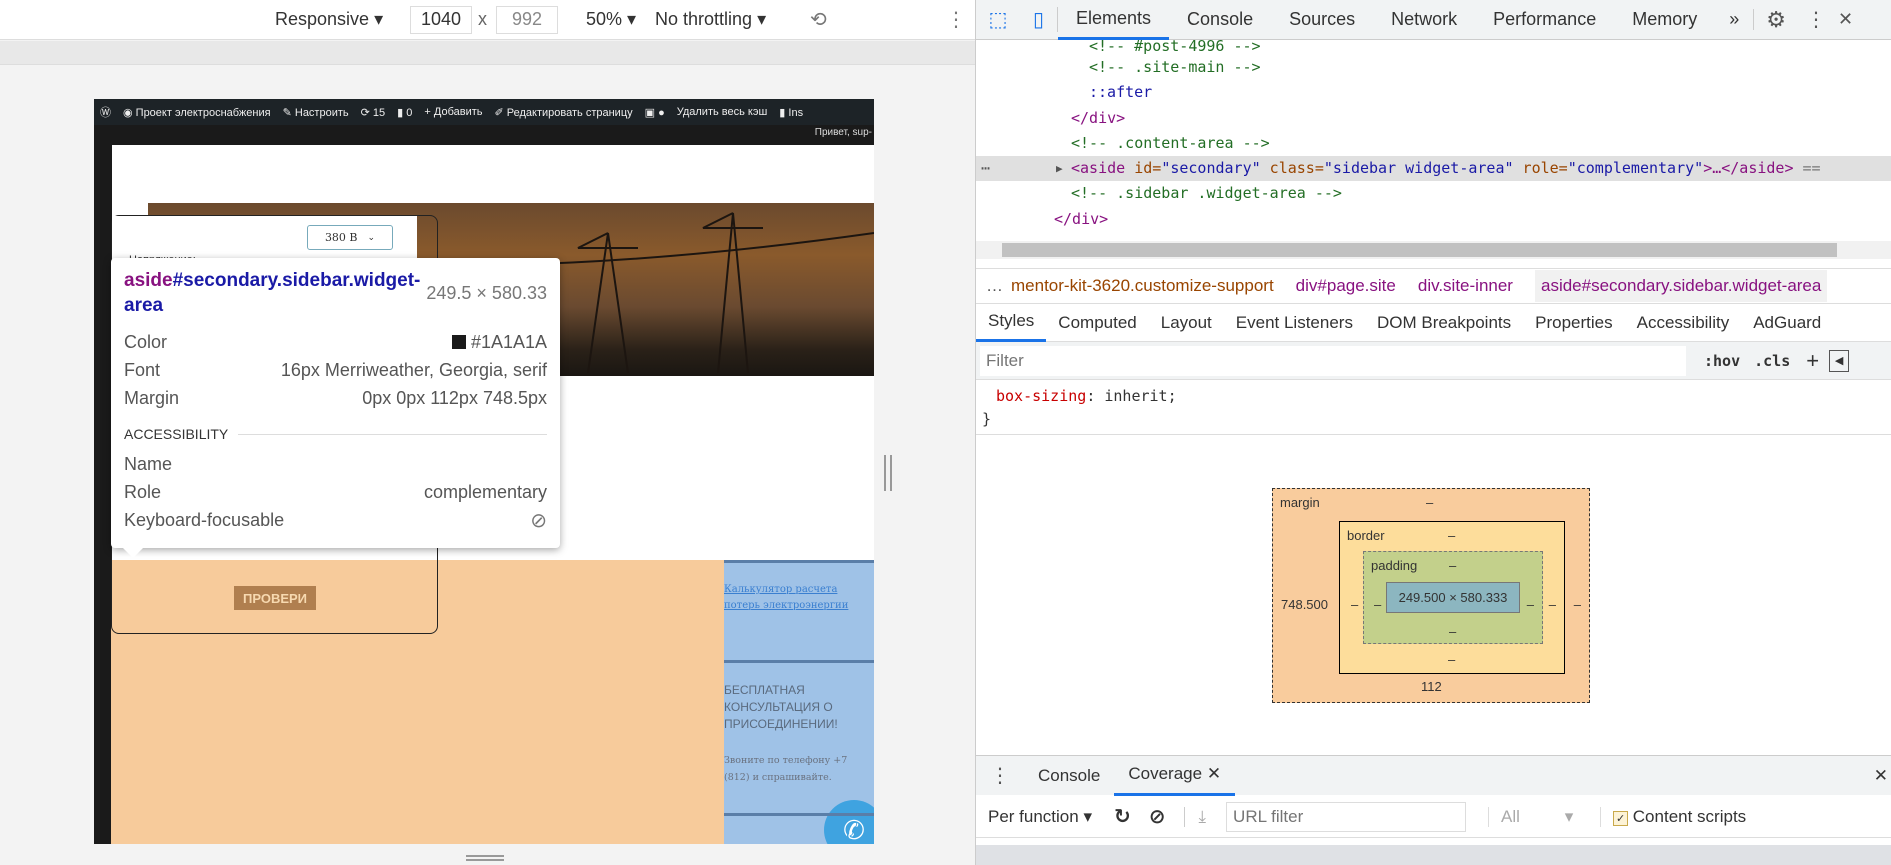 The width and height of the screenshot is (1891, 865). I want to click on resize-handle-bottom, so click(485, 858).